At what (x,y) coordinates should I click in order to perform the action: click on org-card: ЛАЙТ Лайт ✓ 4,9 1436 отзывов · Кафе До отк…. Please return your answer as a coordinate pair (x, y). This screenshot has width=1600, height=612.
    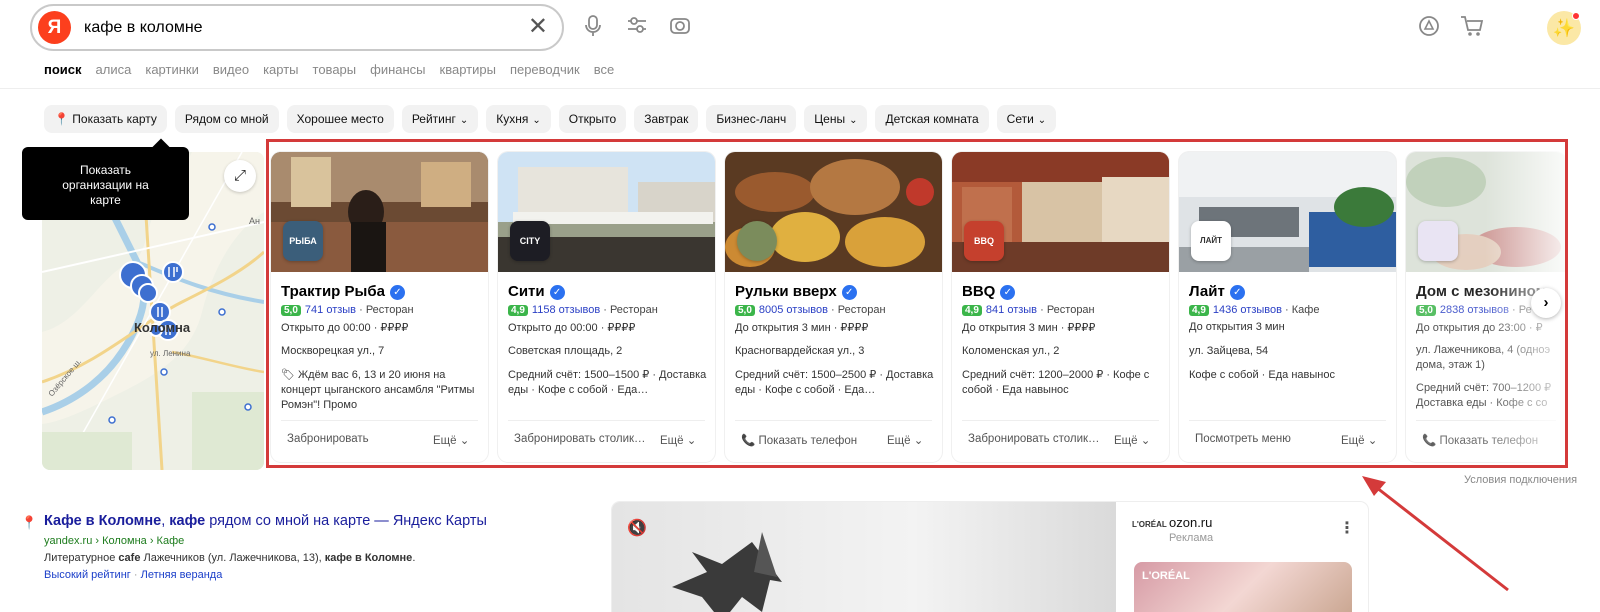
    Looking at the image, I should click on (1287, 307).